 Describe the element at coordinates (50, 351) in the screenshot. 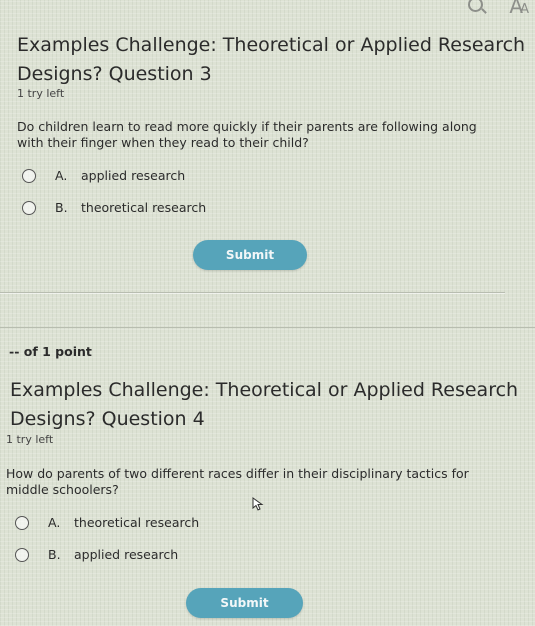

I see `points-label: -- of 1 point` at that location.